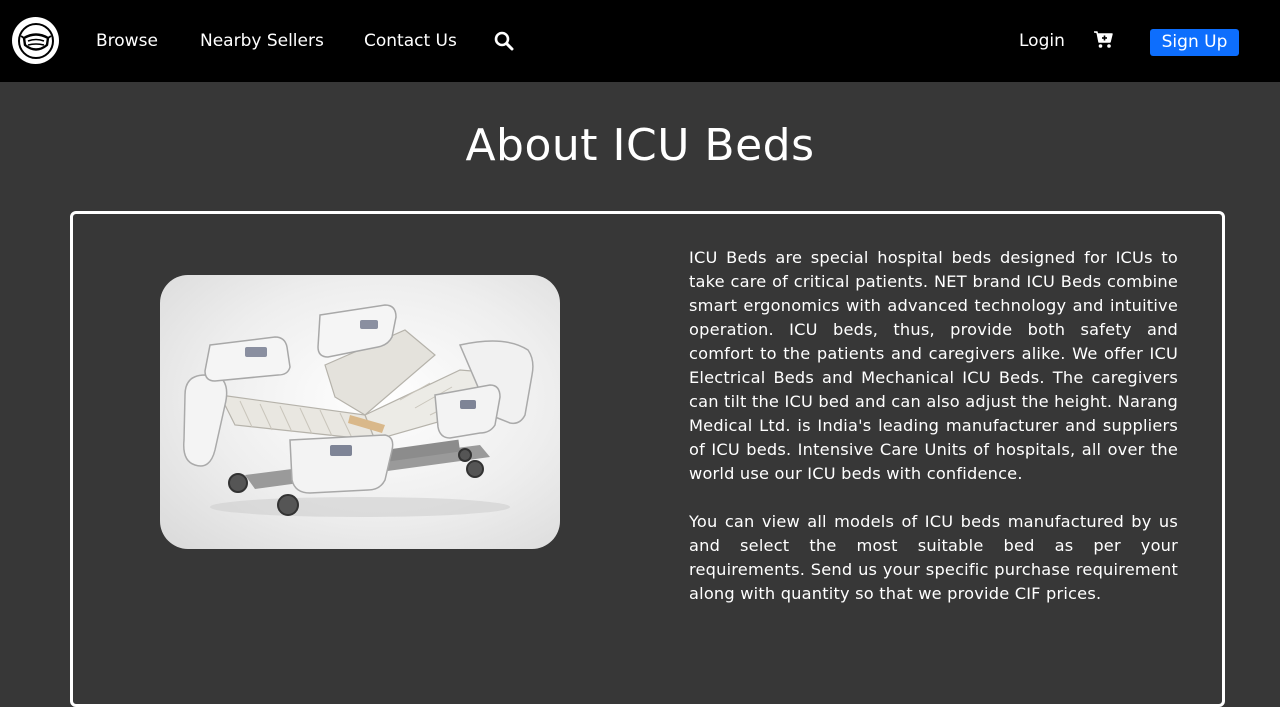  Describe the element at coordinates (35, 40) in the screenshot. I see `face-mask-icon` at that location.